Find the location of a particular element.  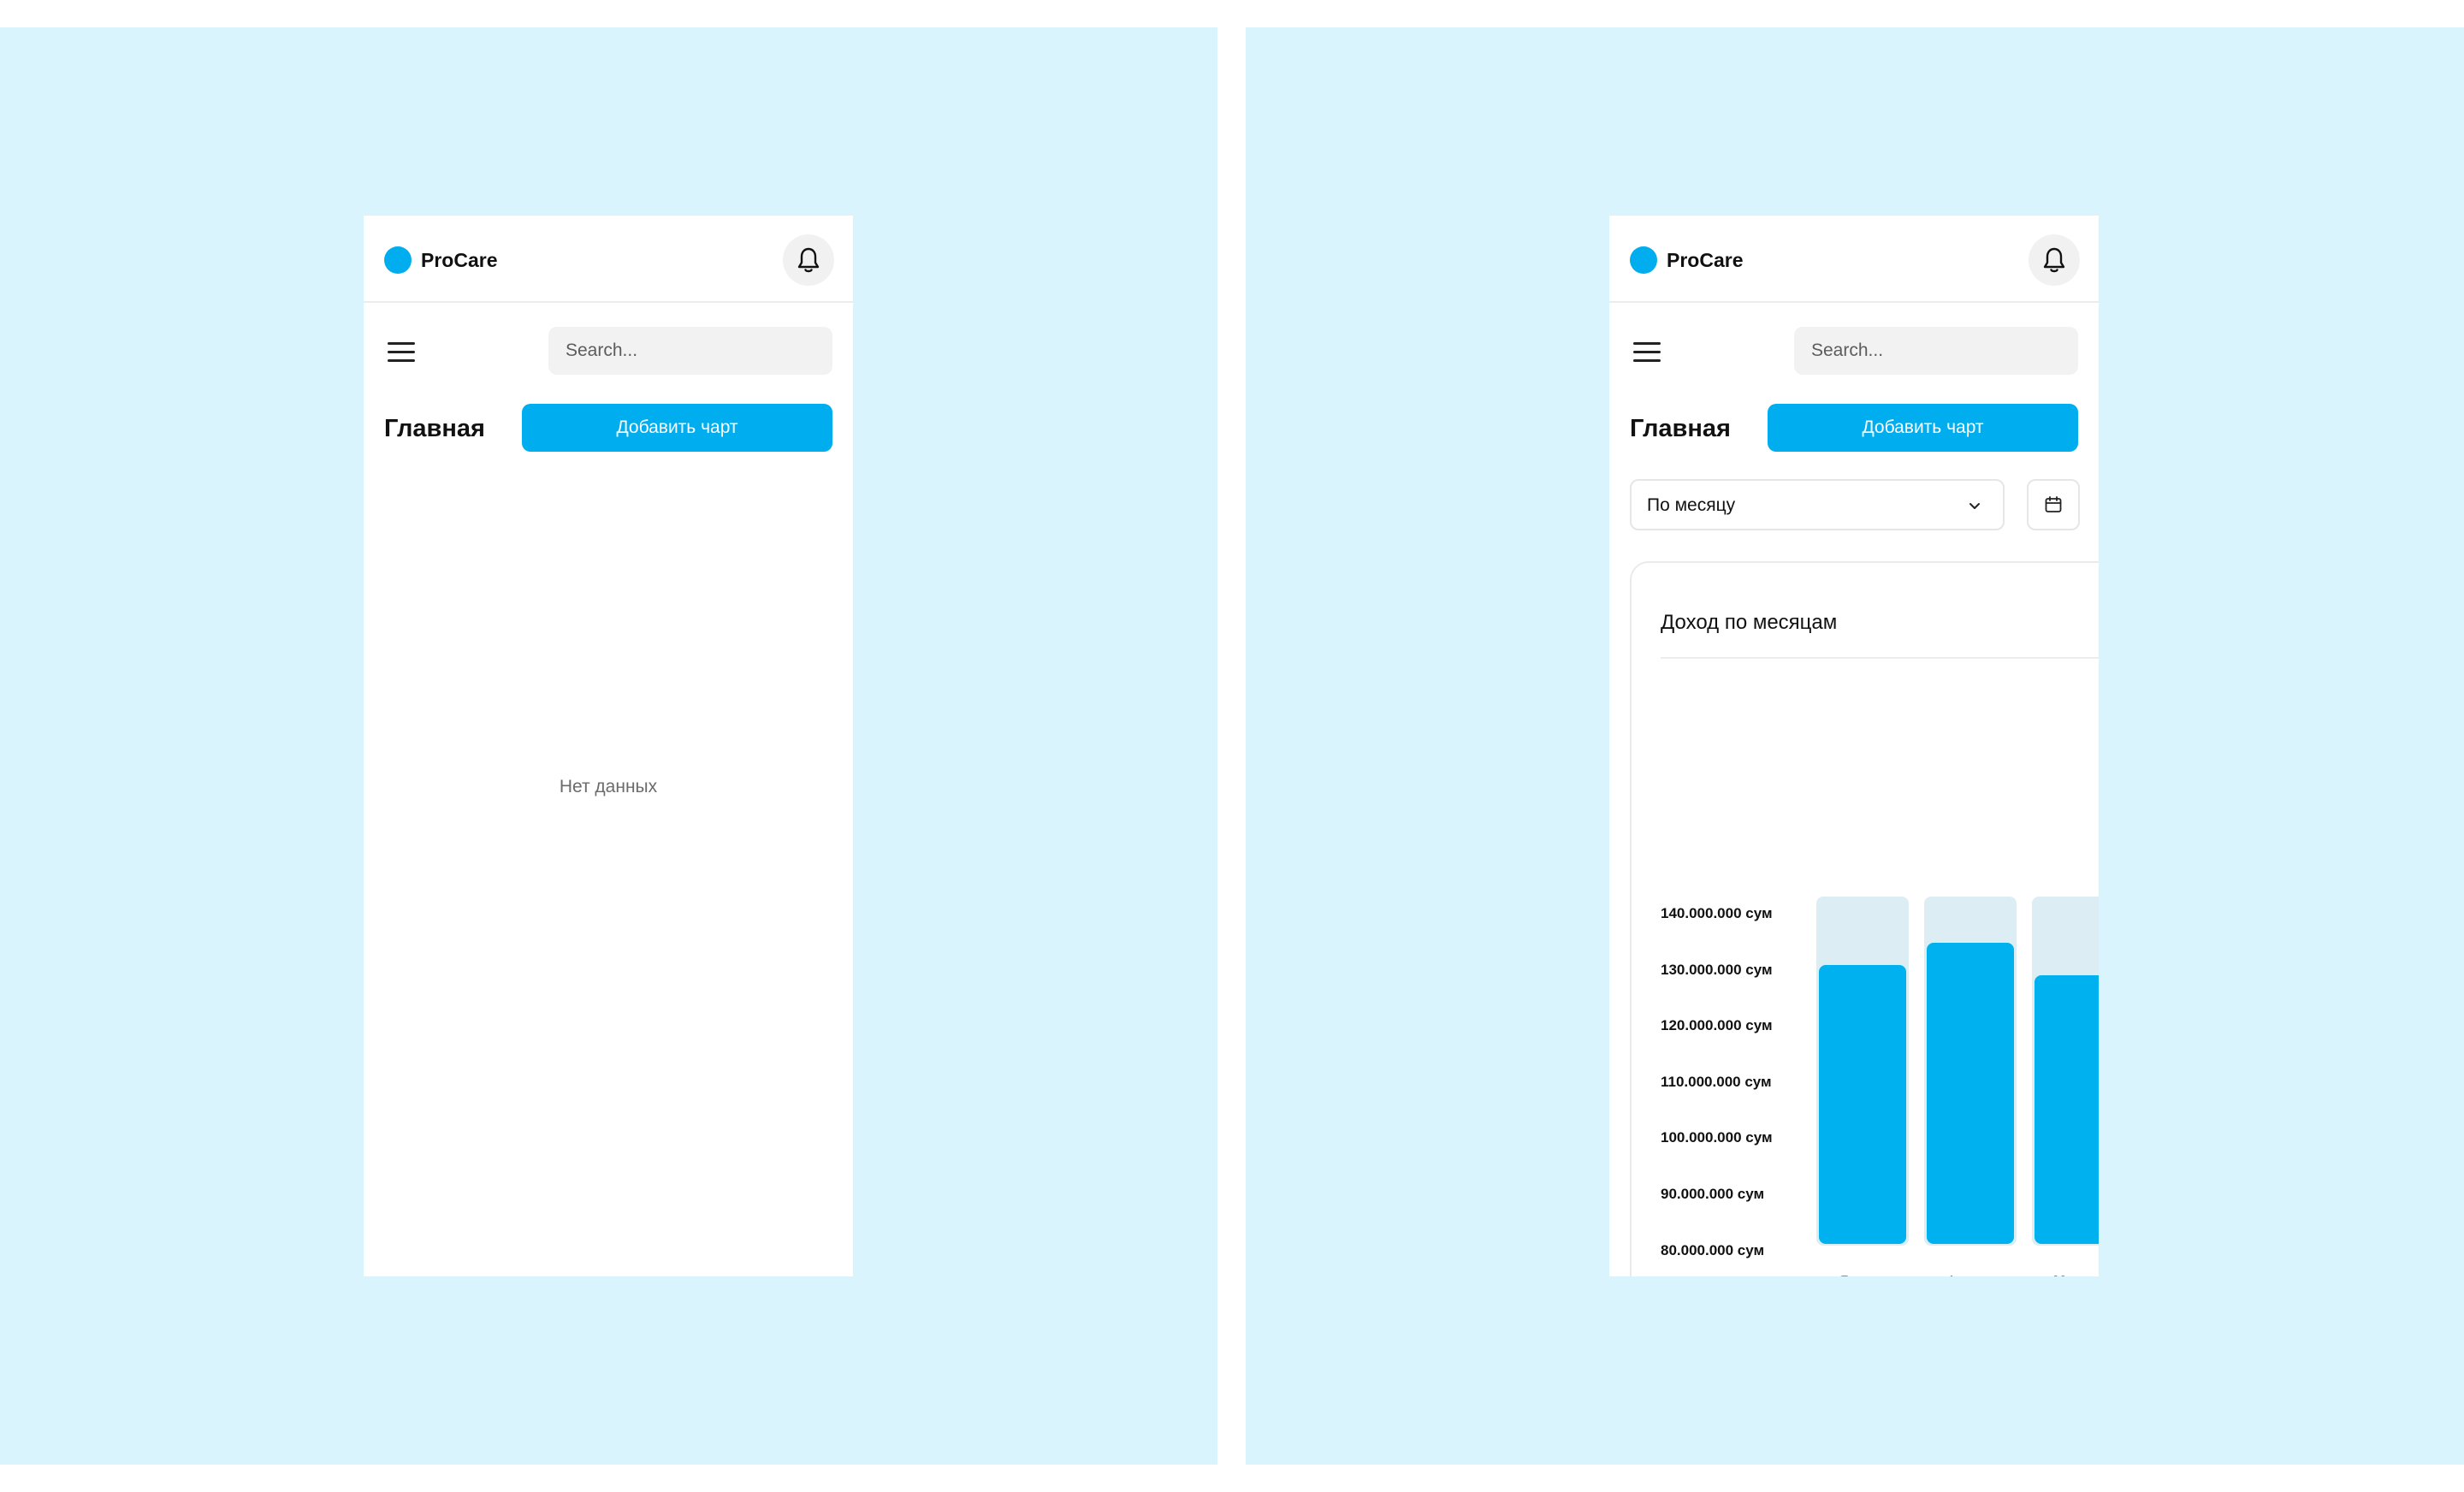

x-tick-label: Мар is located at coordinates (2060, 1274).